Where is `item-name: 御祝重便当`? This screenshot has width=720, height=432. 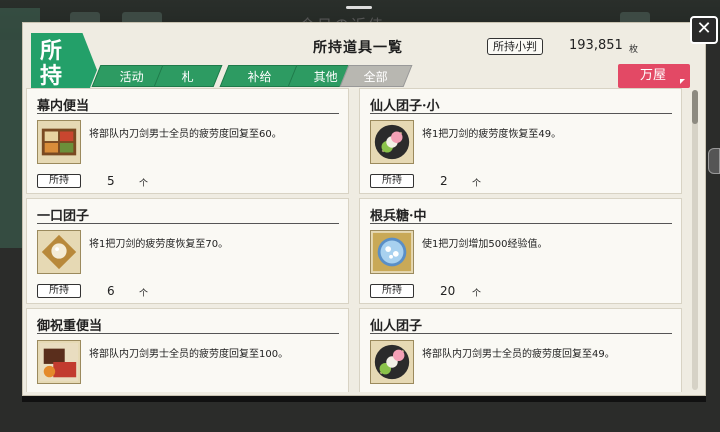 item-name: 御祝重便当 is located at coordinates (70, 326).